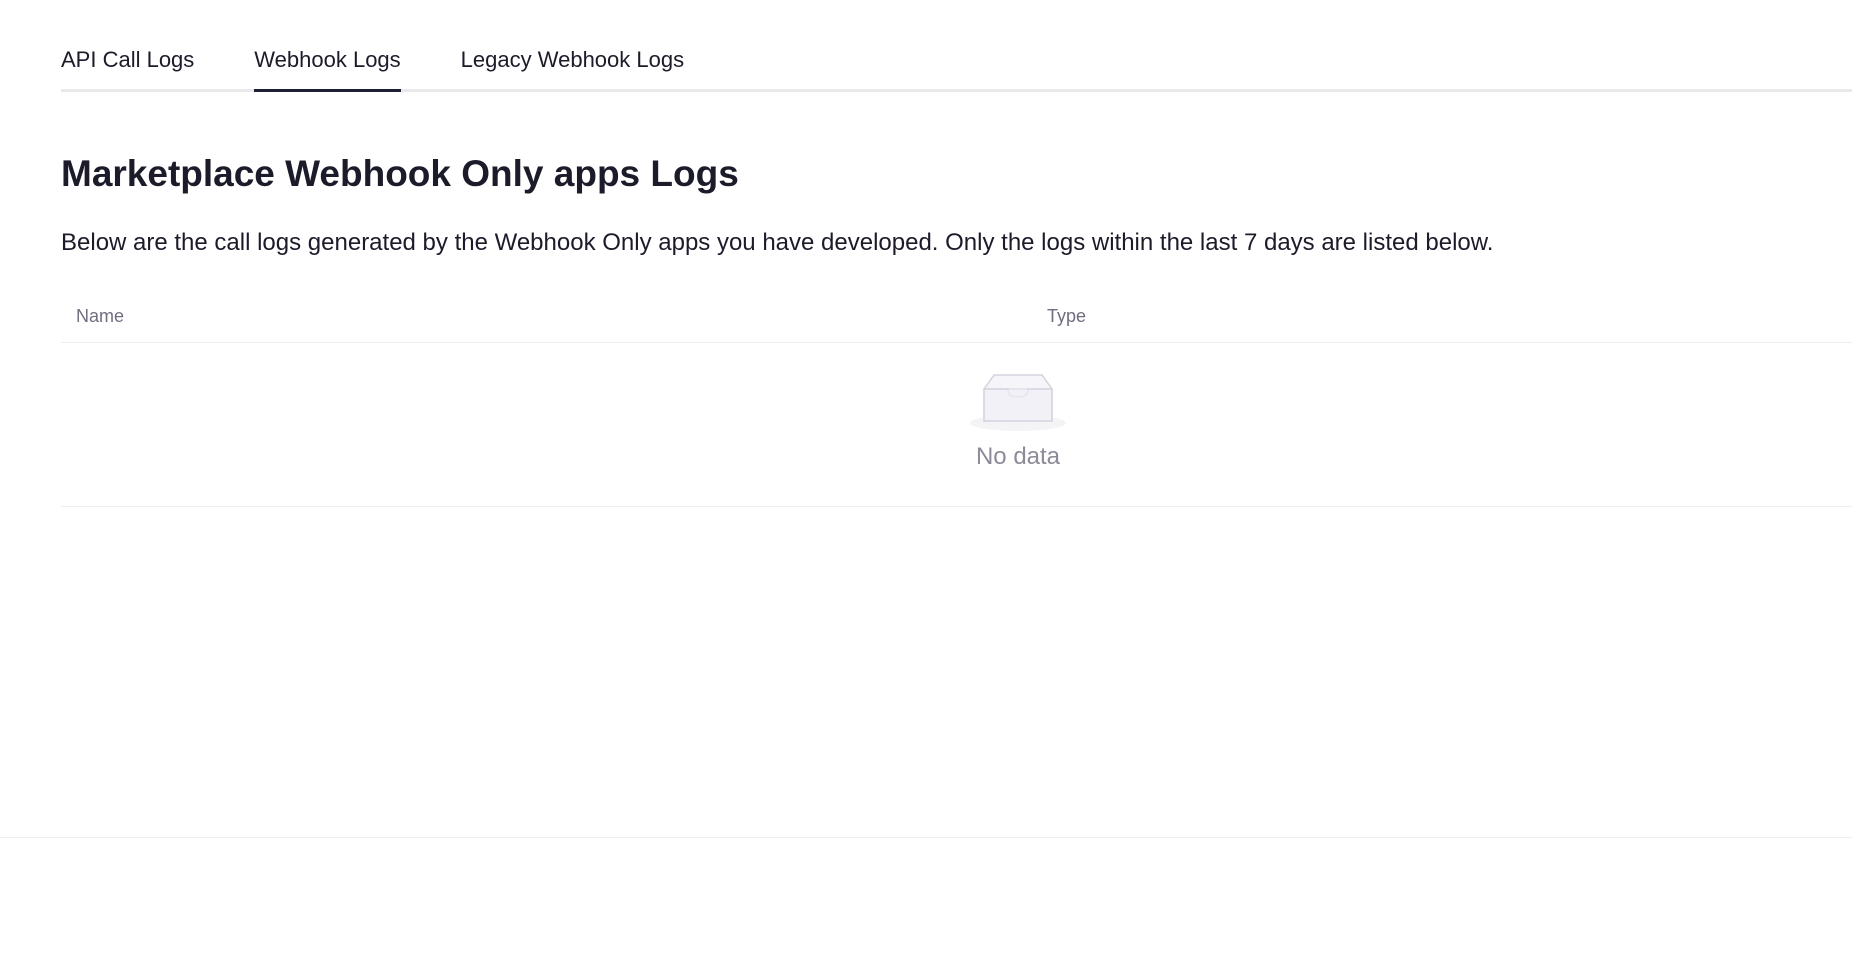 The width and height of the screenshot is (1852, 961). What do you see at coordinates (926, 837) in the screenshot?
I see `footer-divider` at bounding box center [926, 837].